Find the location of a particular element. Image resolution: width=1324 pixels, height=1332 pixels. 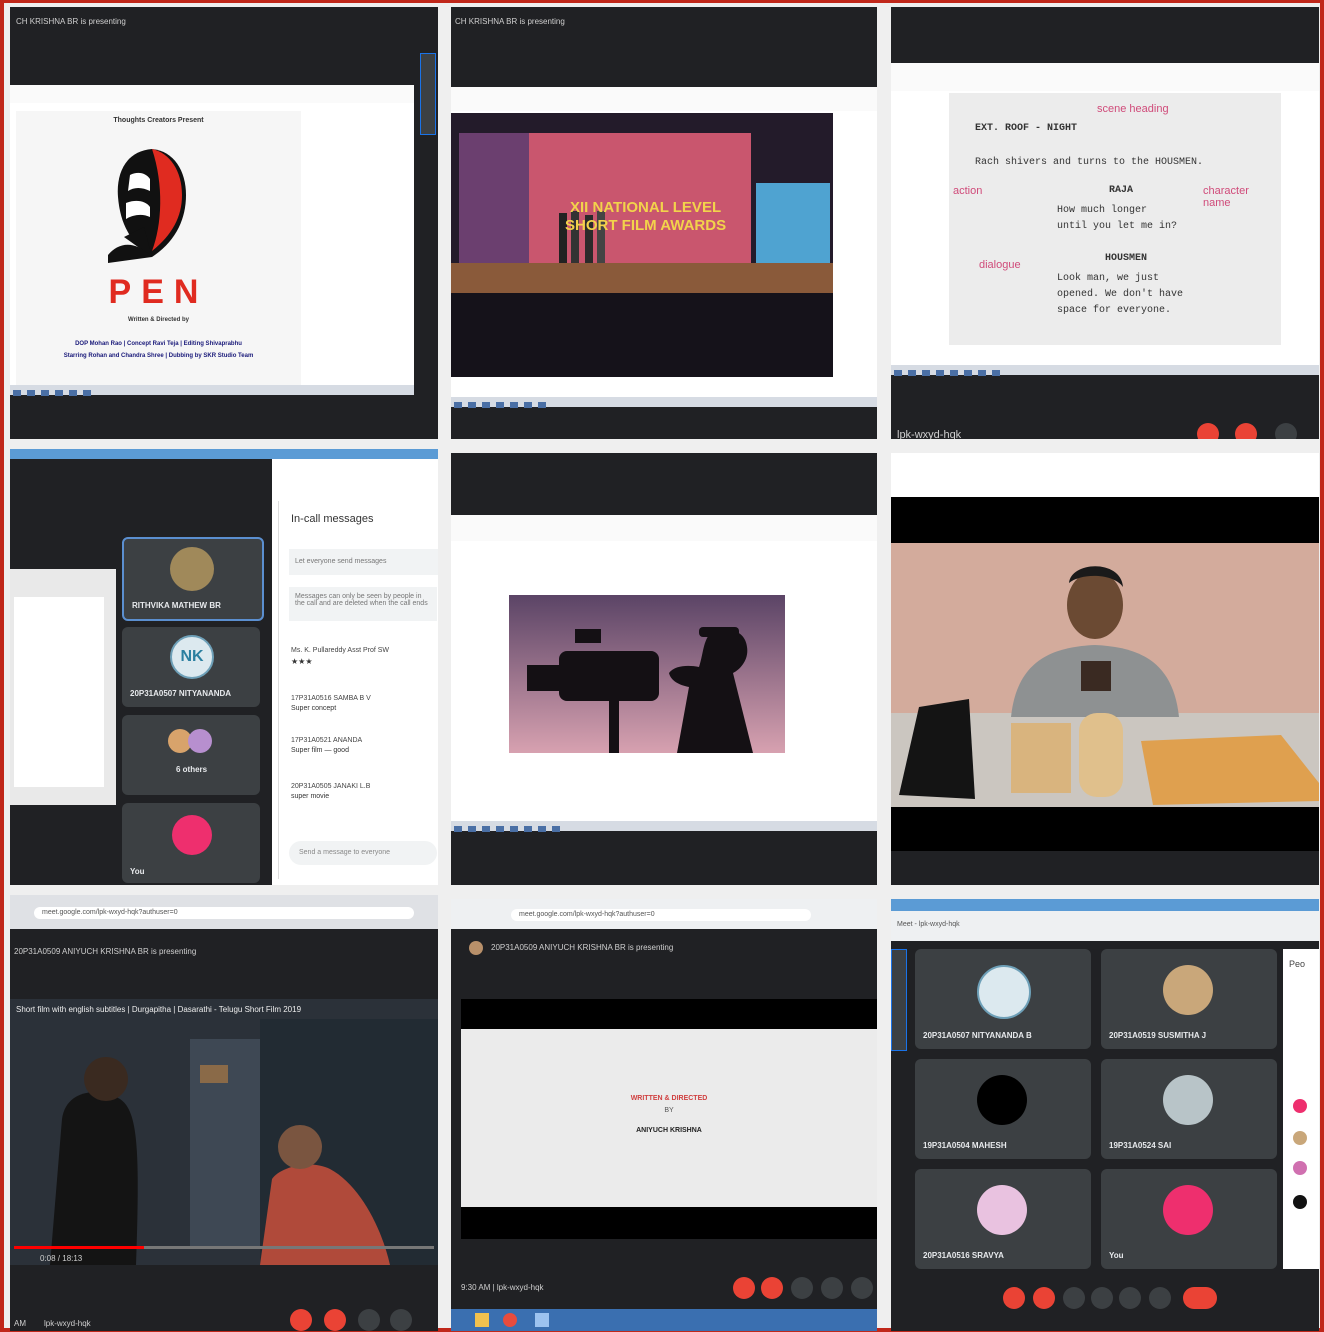

credit-line-3: ANIYUCH KRISHNA is located at coordinates (669, 1130).